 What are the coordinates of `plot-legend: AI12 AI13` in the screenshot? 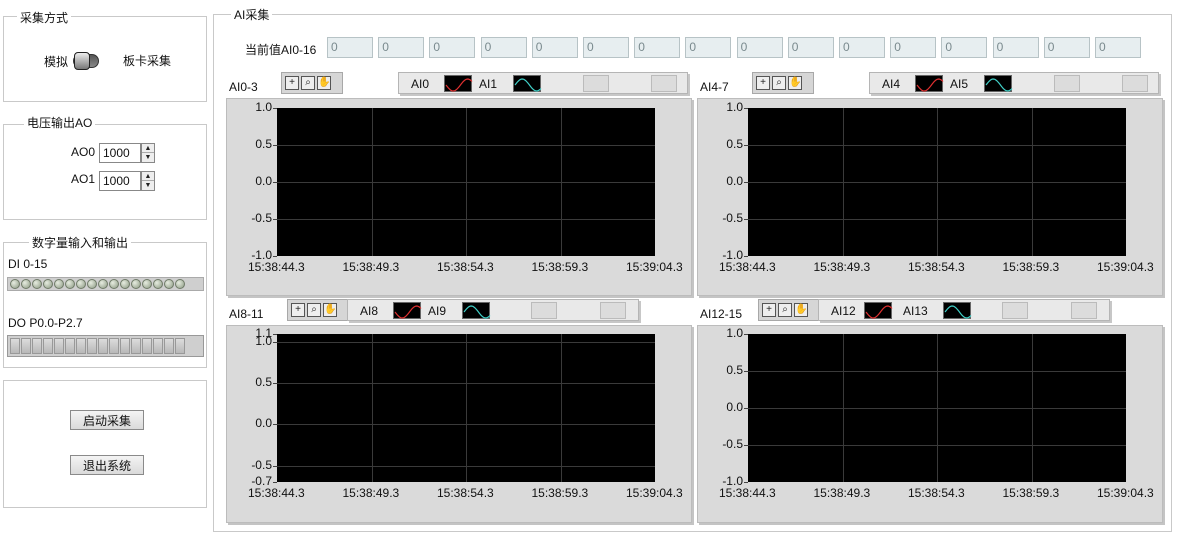 It's located at (964, 310).